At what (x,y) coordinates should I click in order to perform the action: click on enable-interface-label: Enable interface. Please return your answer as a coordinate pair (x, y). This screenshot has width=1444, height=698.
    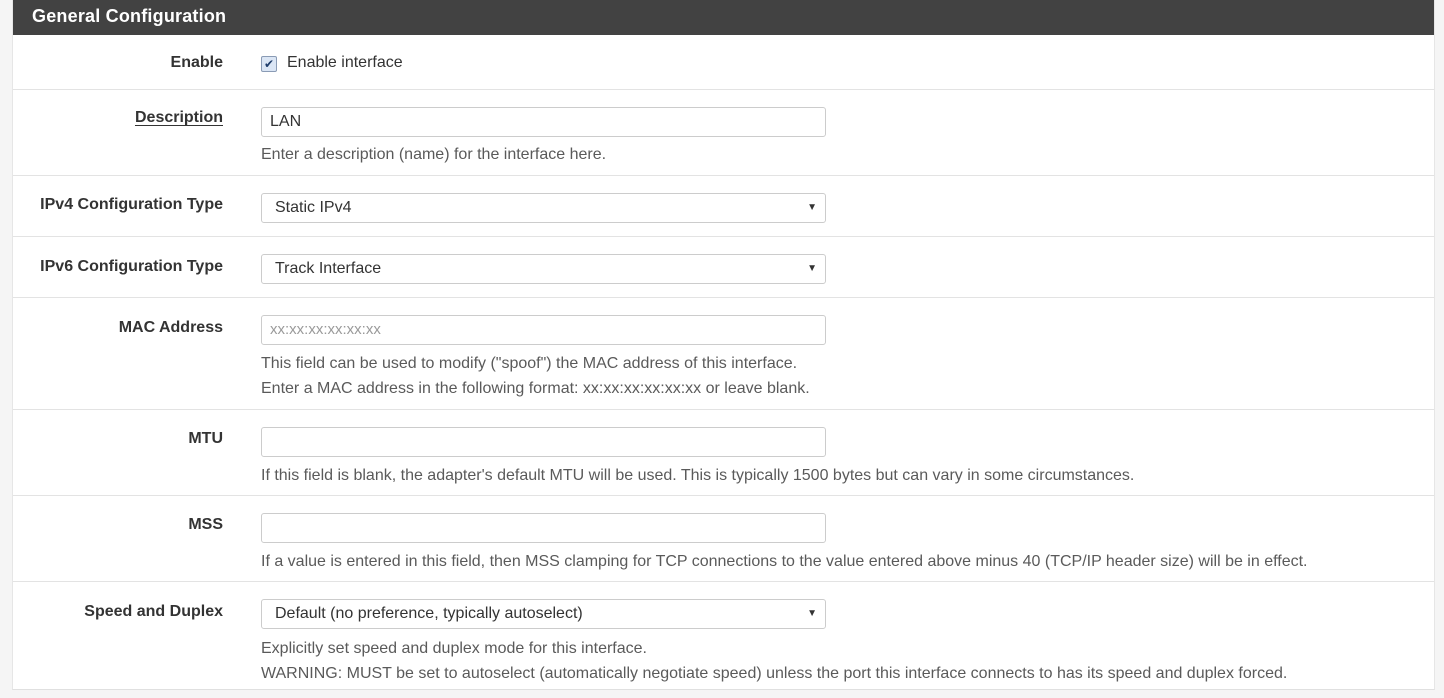
    Looking at the image, I should click on (345, 63).